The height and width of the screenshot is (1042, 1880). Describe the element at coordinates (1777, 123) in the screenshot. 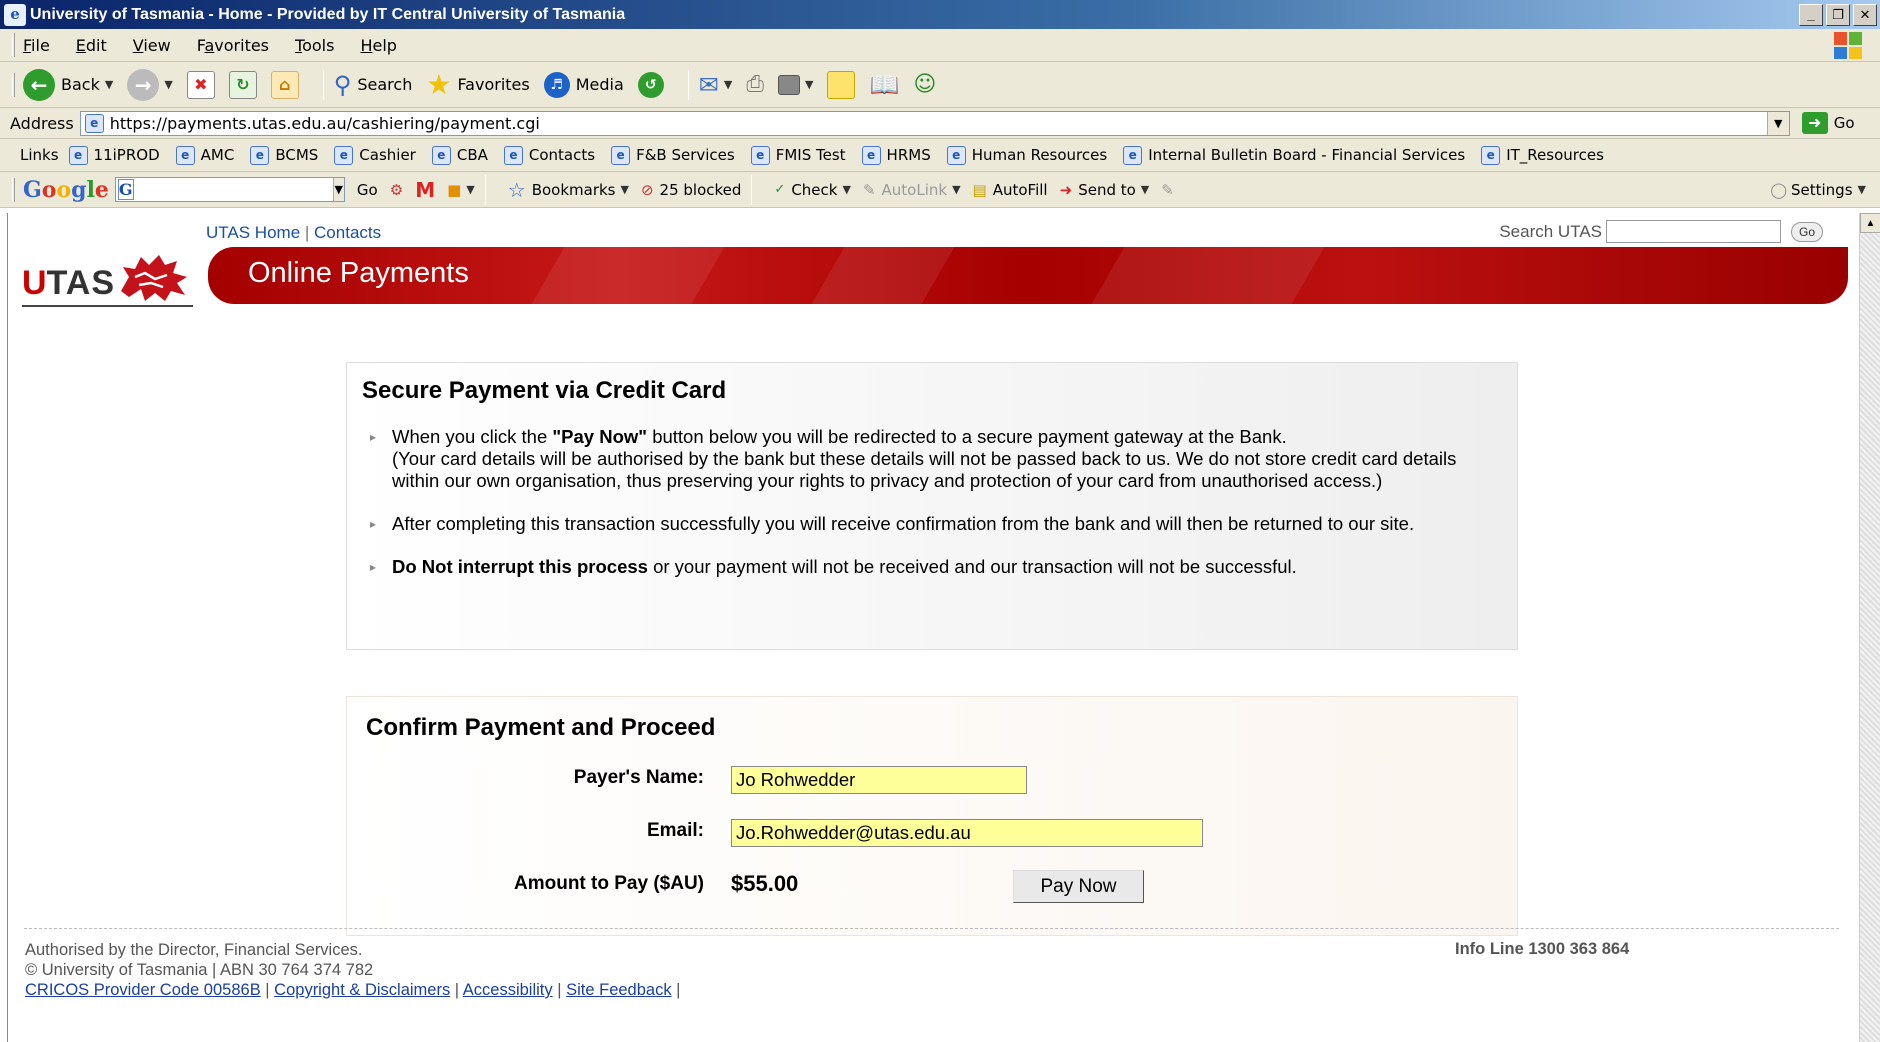

I see `address-dropdown-button: ▼` at that location.